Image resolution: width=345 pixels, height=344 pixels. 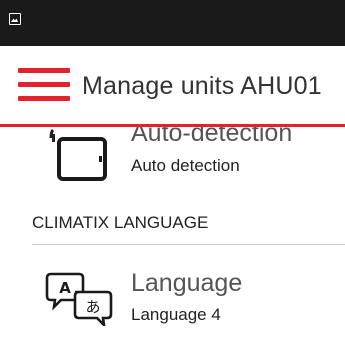 What do you see at coordinates (81, 159) in the screenshot?
I see `tablet-icon` at bounding box center [81, 159].